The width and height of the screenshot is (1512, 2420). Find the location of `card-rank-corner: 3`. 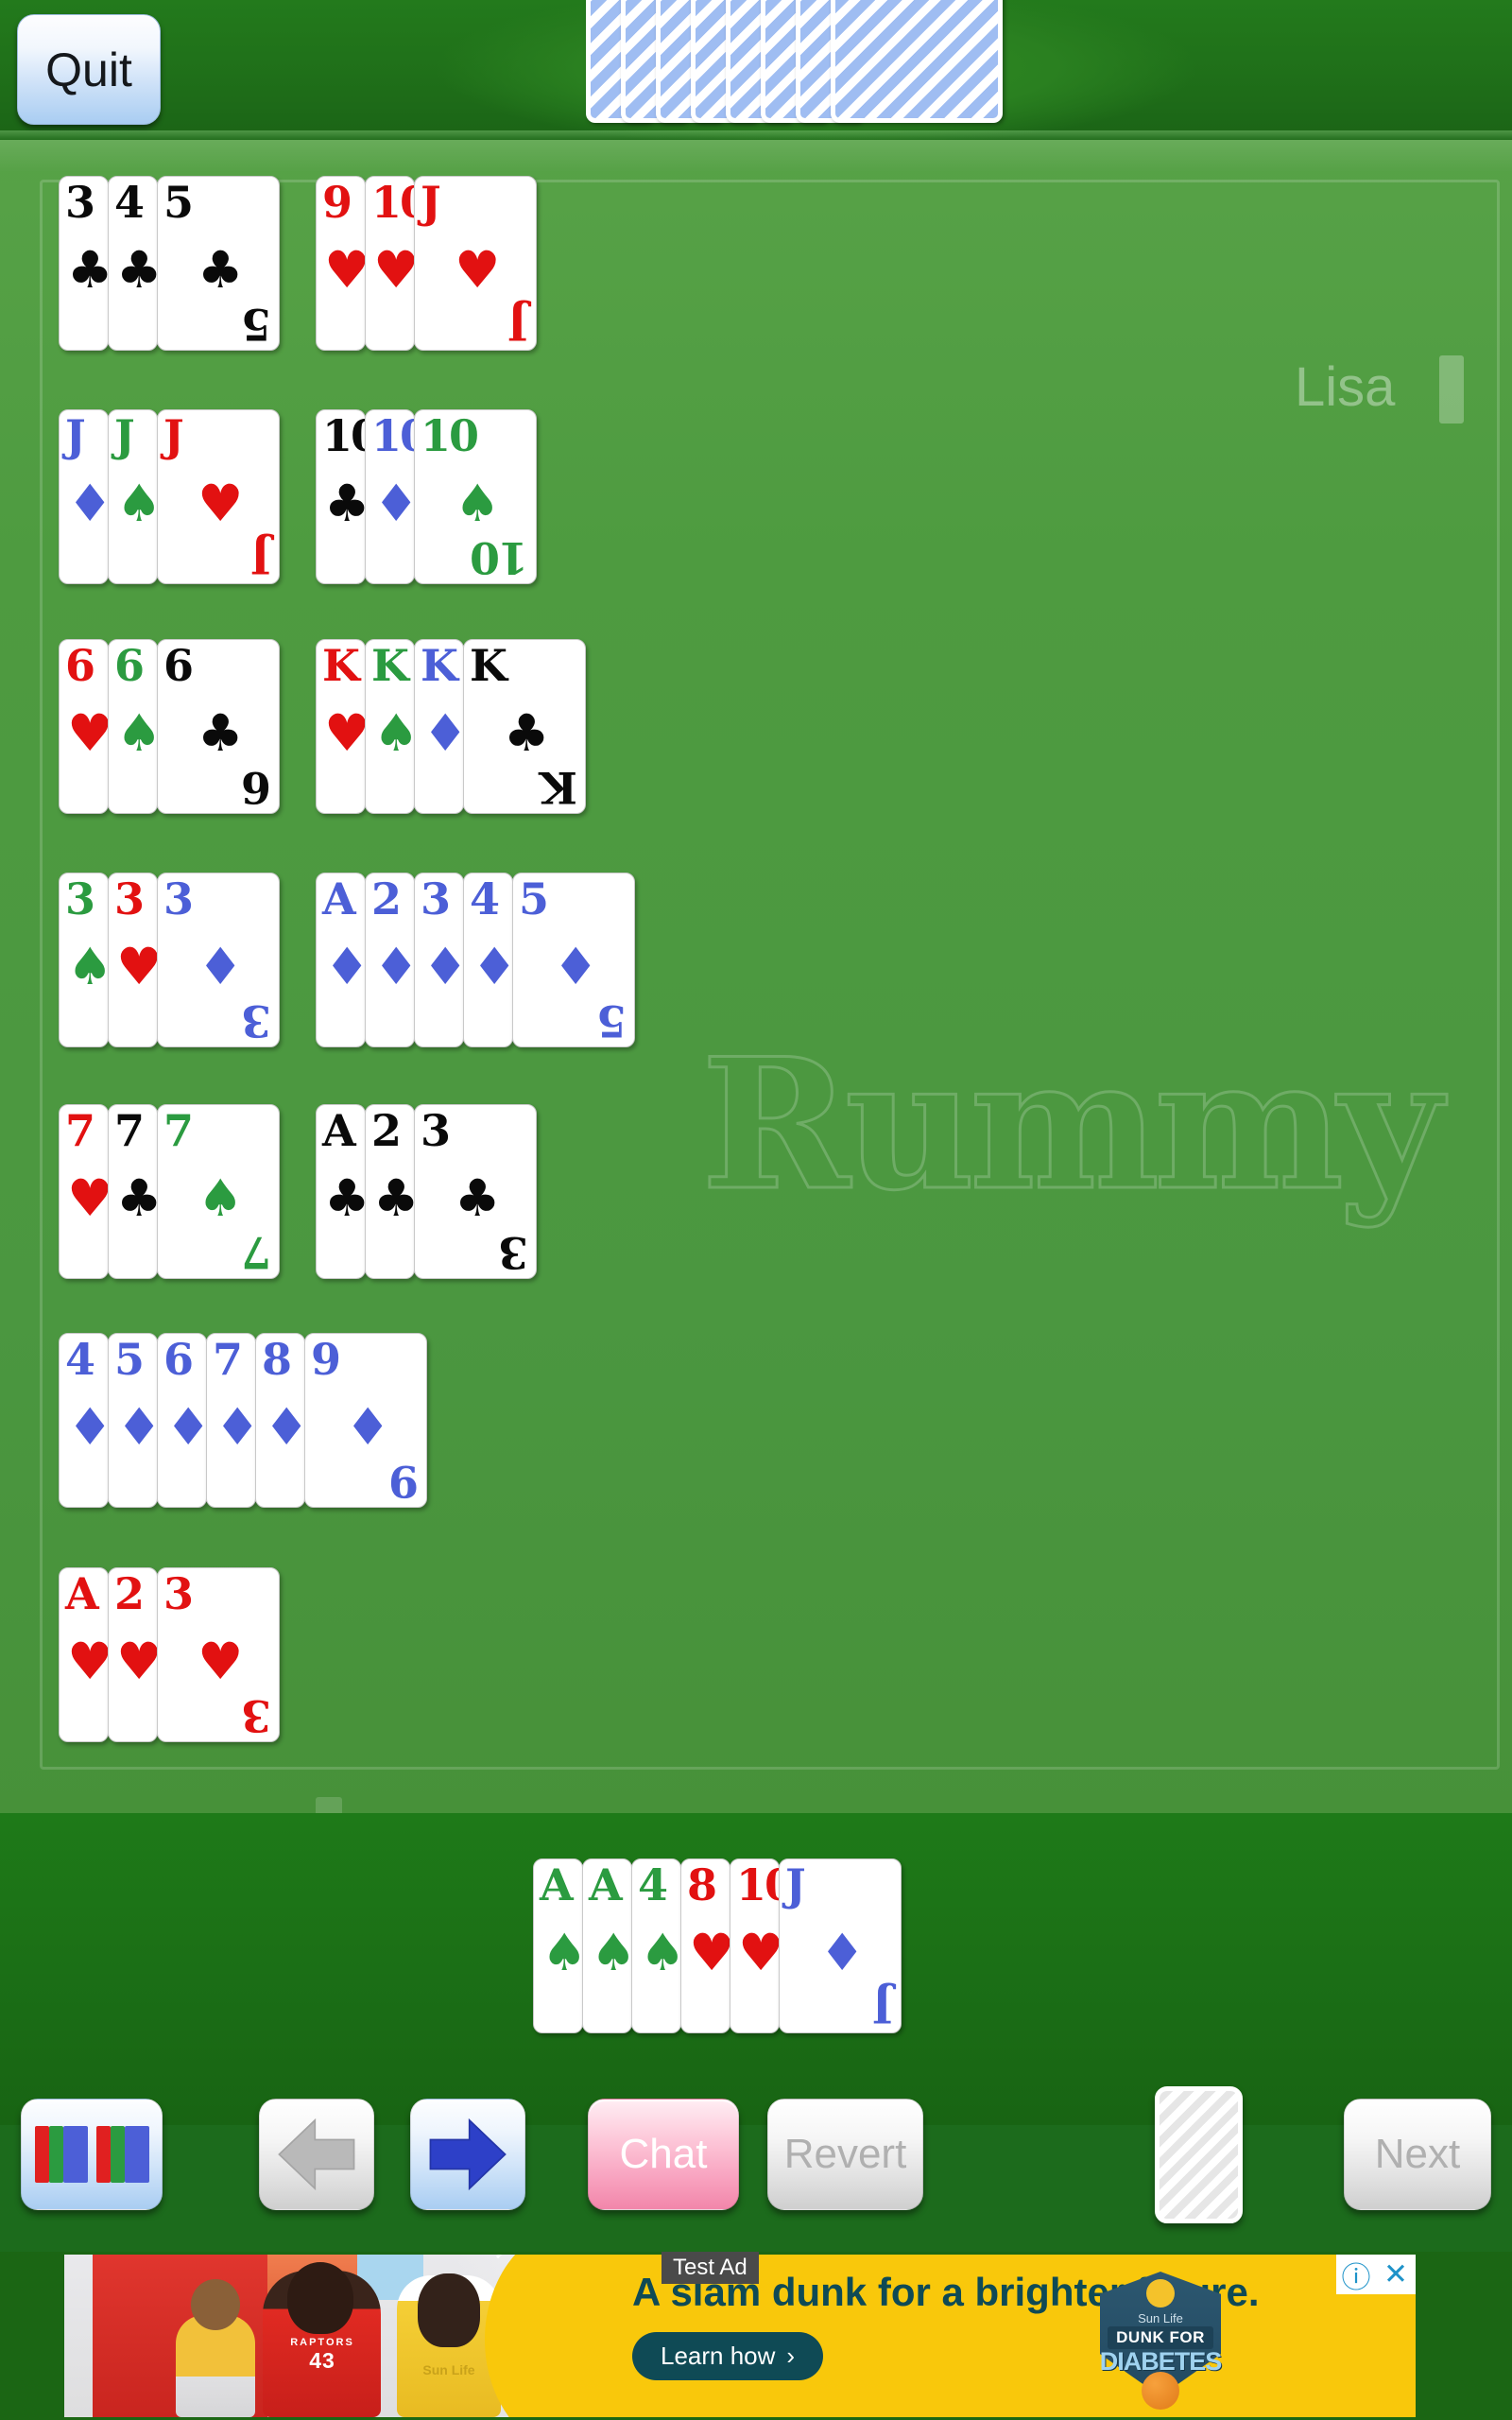

card-rank-corner: 3 is located at coordinates (256, 1020).